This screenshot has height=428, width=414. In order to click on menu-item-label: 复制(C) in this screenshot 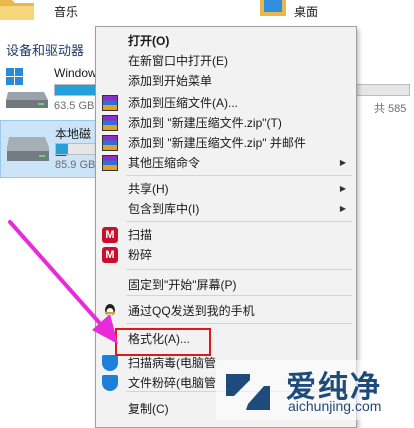, I will do `click(148, 409)`.